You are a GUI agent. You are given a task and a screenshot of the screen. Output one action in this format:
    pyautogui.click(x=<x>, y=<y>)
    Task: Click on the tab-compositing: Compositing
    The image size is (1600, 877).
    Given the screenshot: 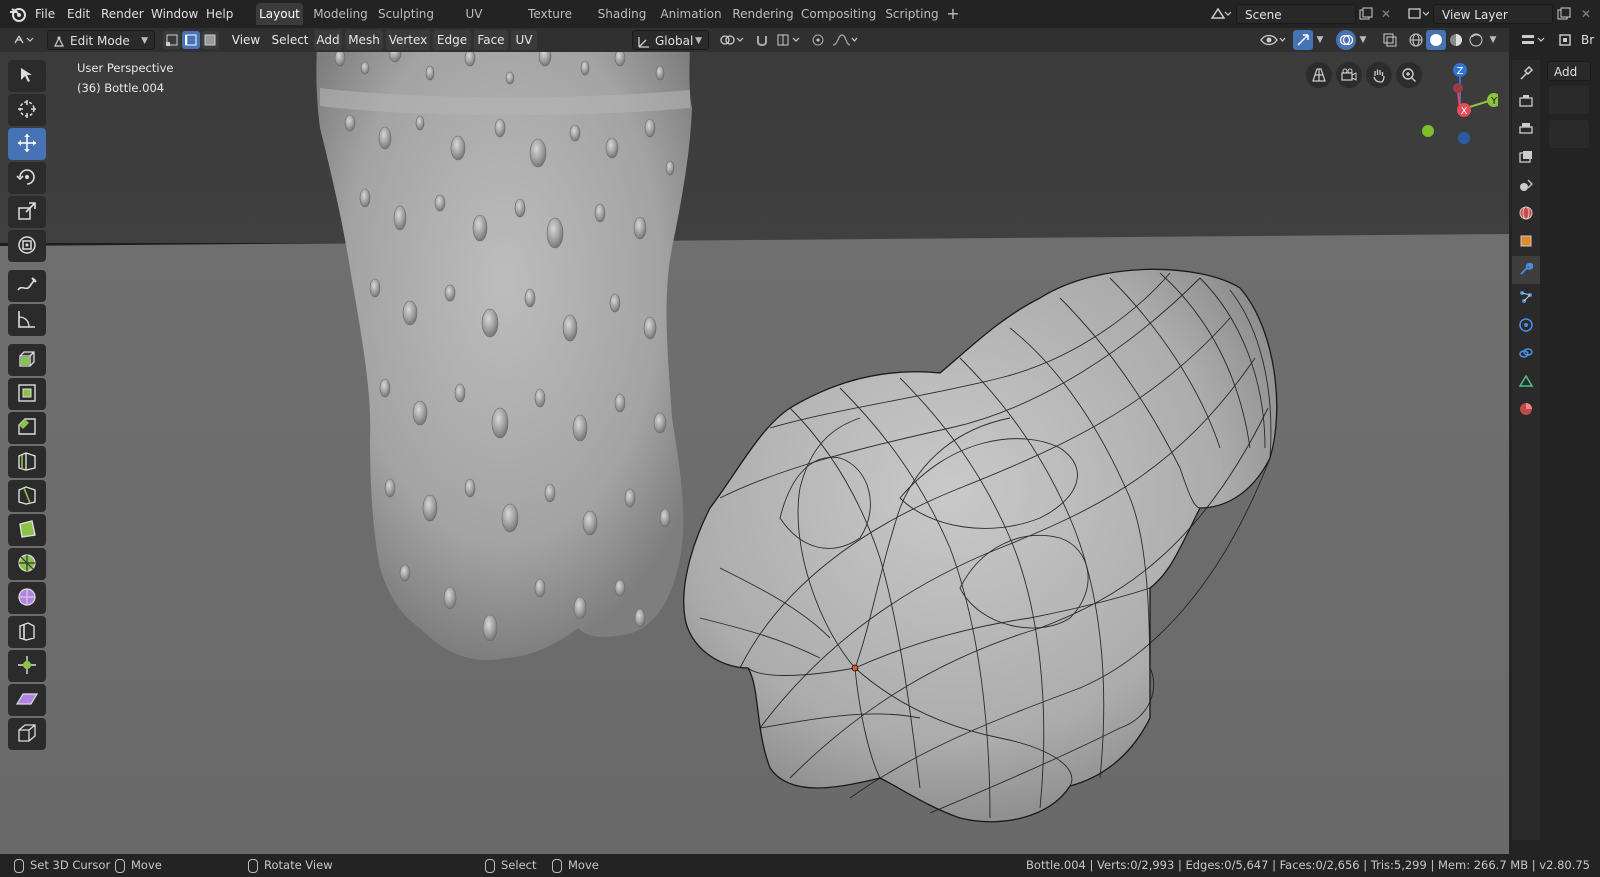 What is the action you would take?
    pyautogui.click(x=838, y=14)
    